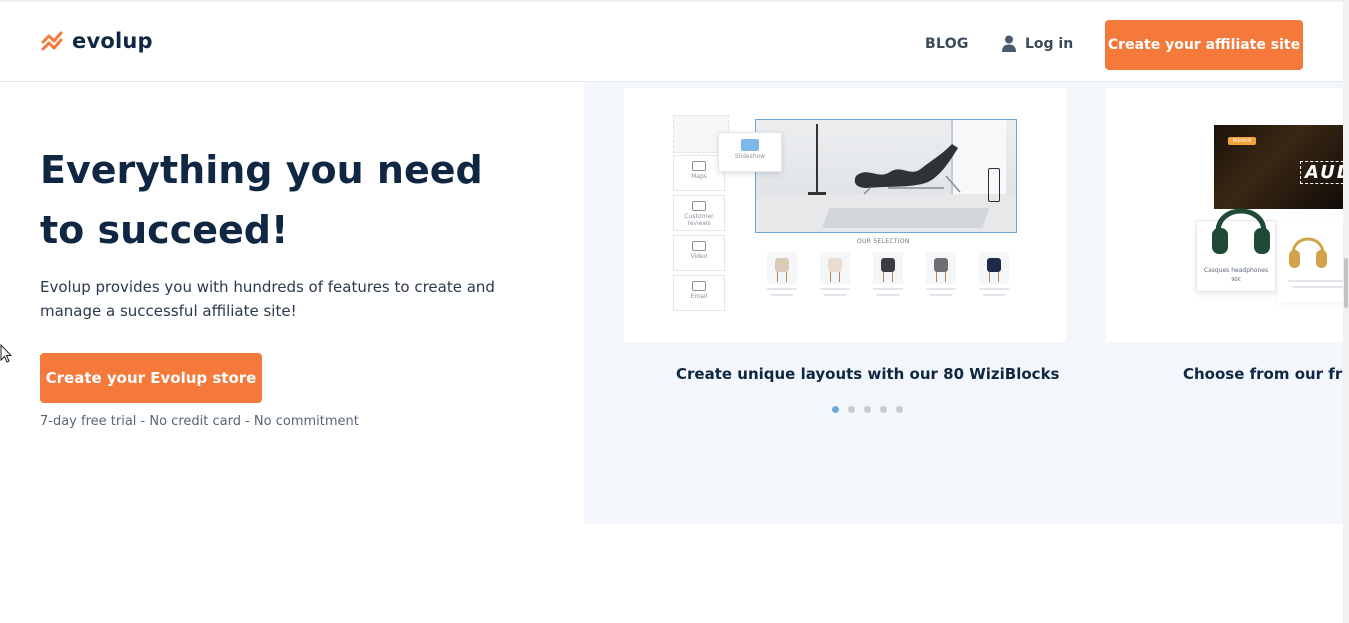 This screenshot has width=1349, height=623. Describe the element at coordinates (1263, 374) in the screenshot. I see `slide-caption: Choose from our free` at that location.